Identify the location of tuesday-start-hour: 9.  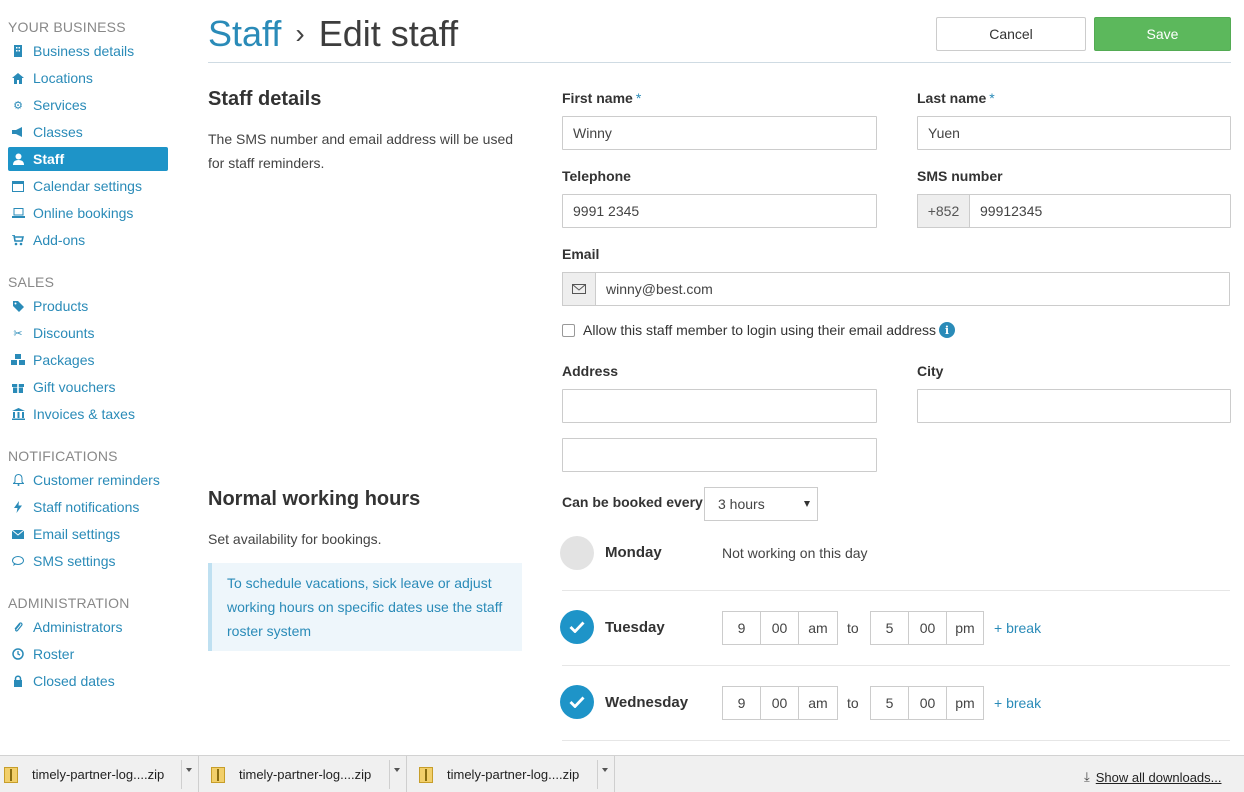
(741, 628).